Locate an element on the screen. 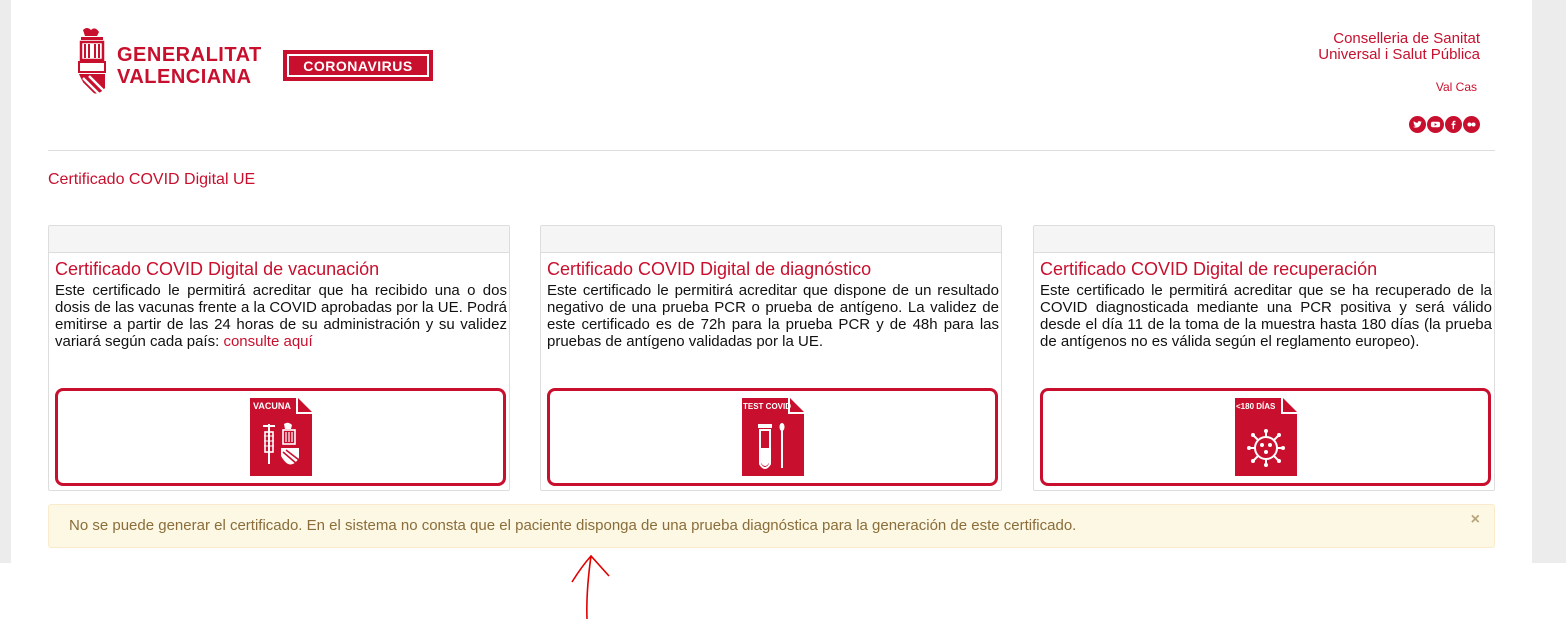 The height and width of the screenshot is (619, 1566). virus-document-icon: <180 DÍAS is located at coordinates (1265, 437).